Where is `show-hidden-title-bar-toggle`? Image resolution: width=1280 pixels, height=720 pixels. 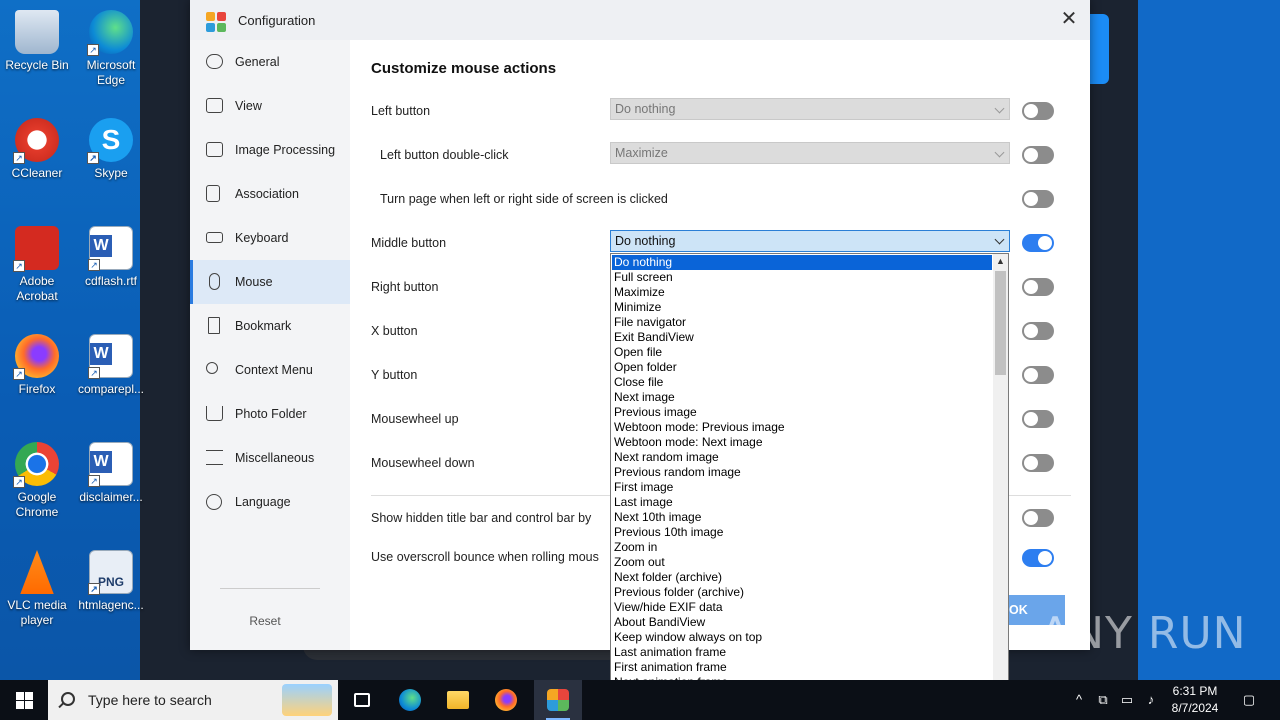
show-hidden-title-bar-toggle is located at coordinates (1038, 518).